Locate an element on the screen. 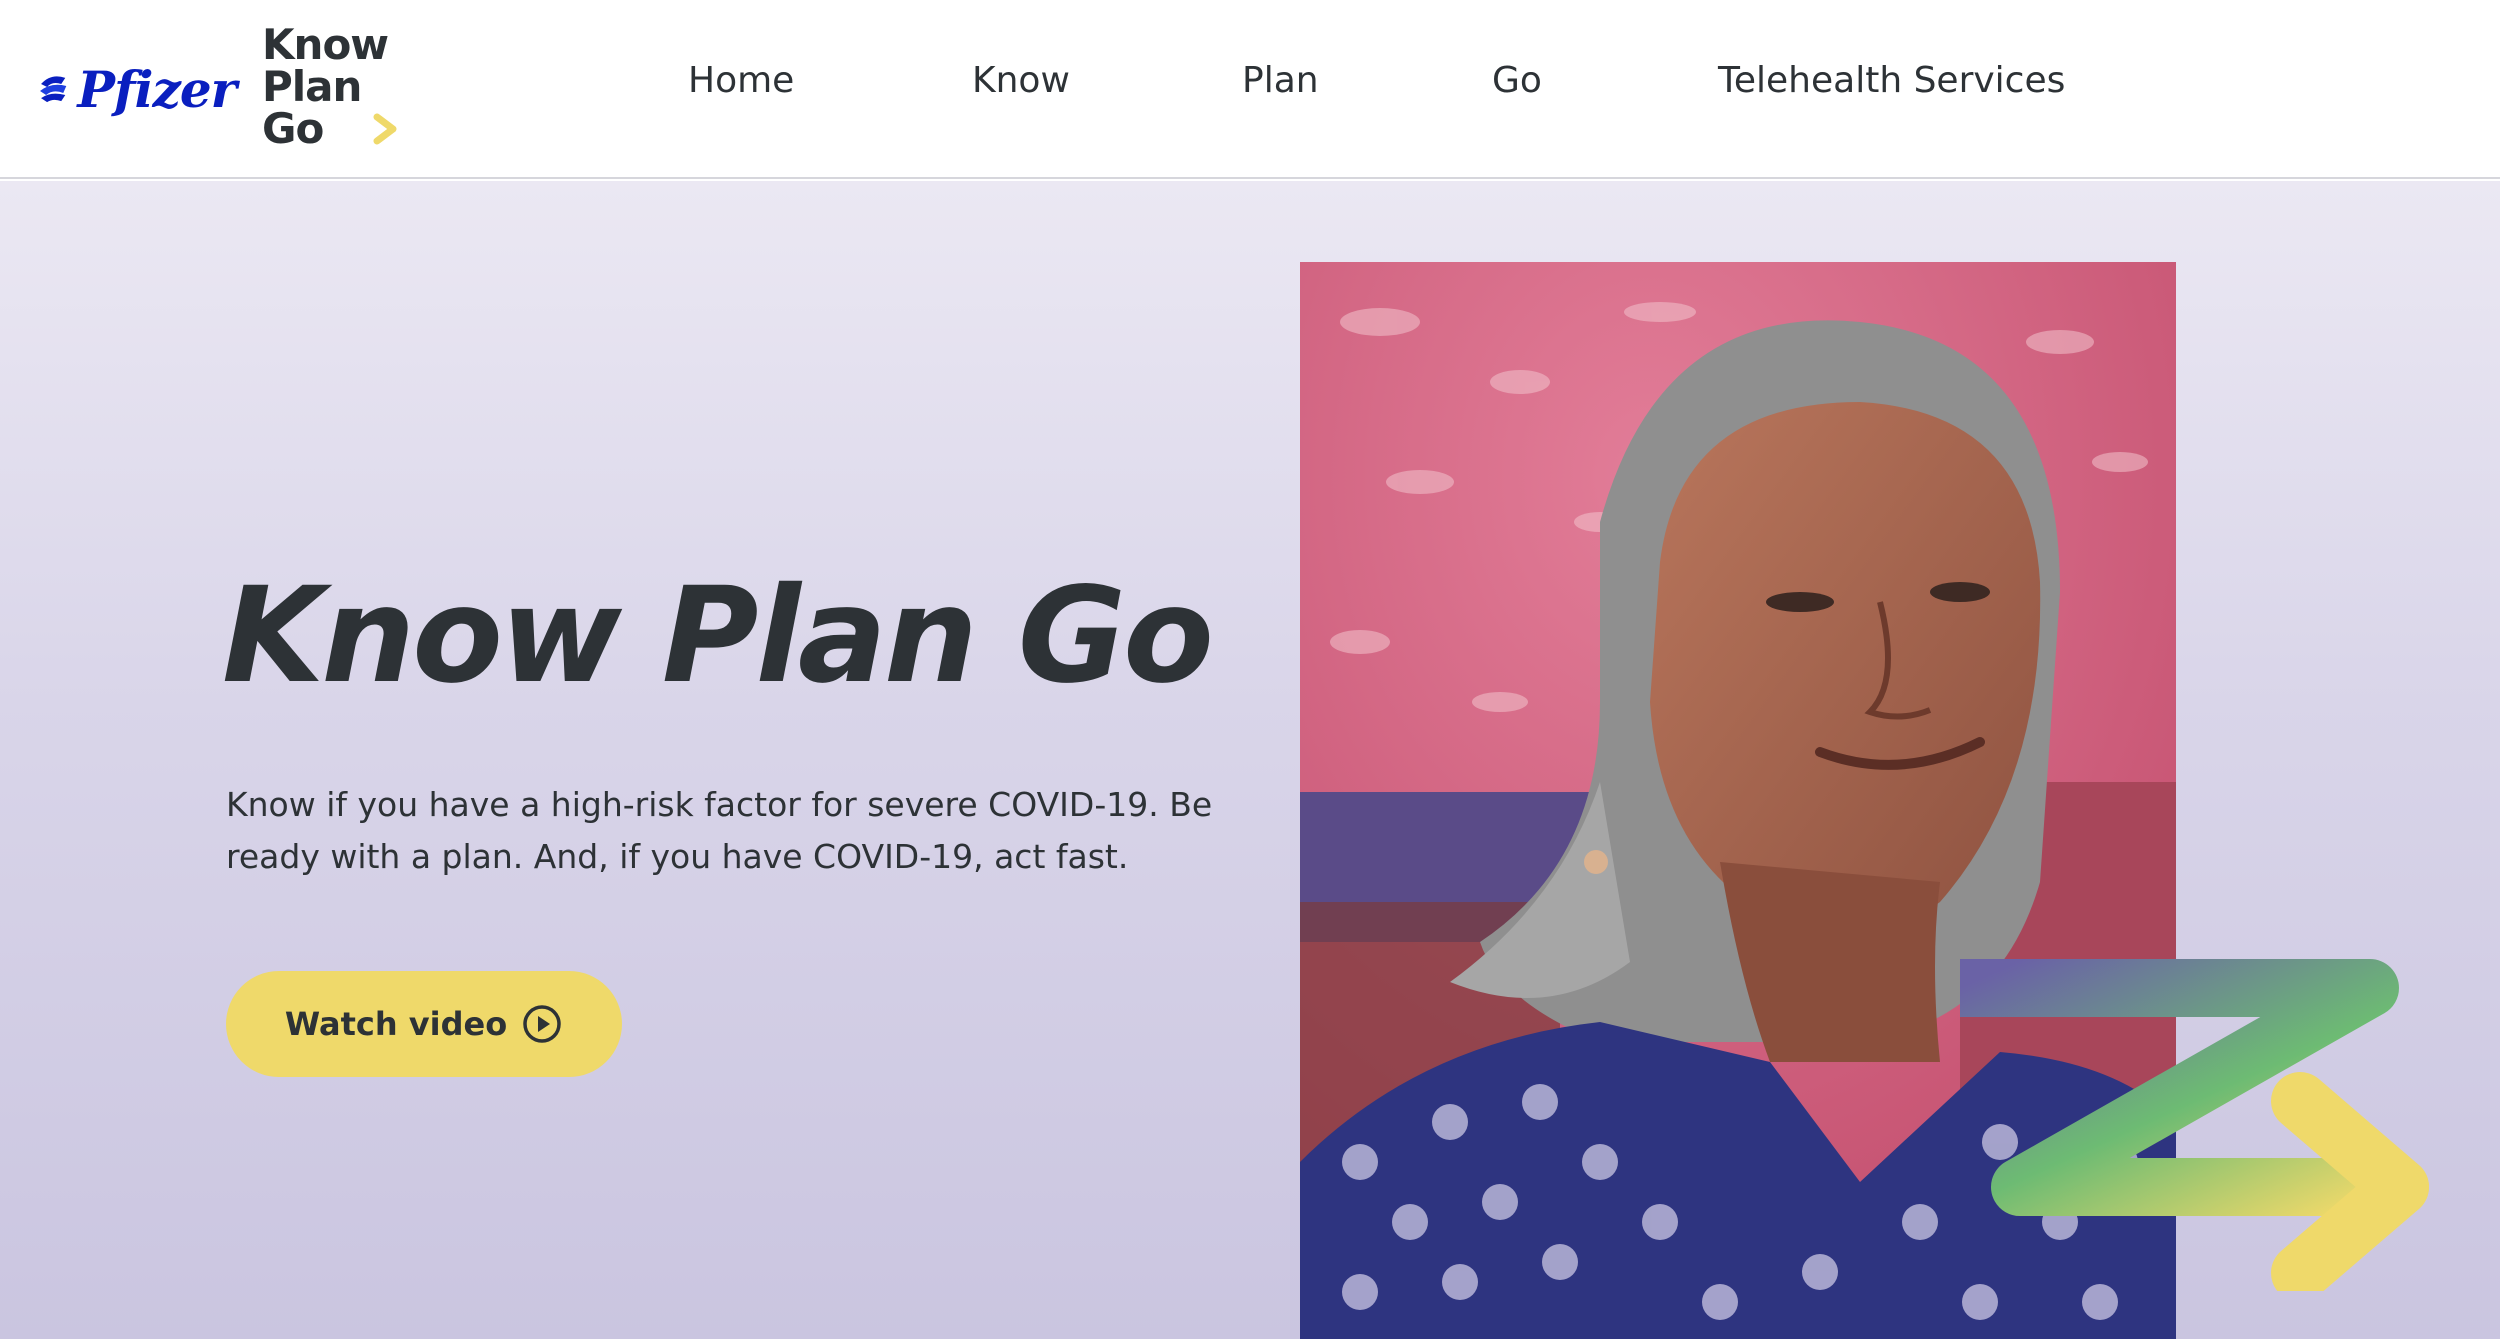 This screenshot has height=1339, width=2500. gradient-arrow-icon is located at coordinates (2194, 1125).